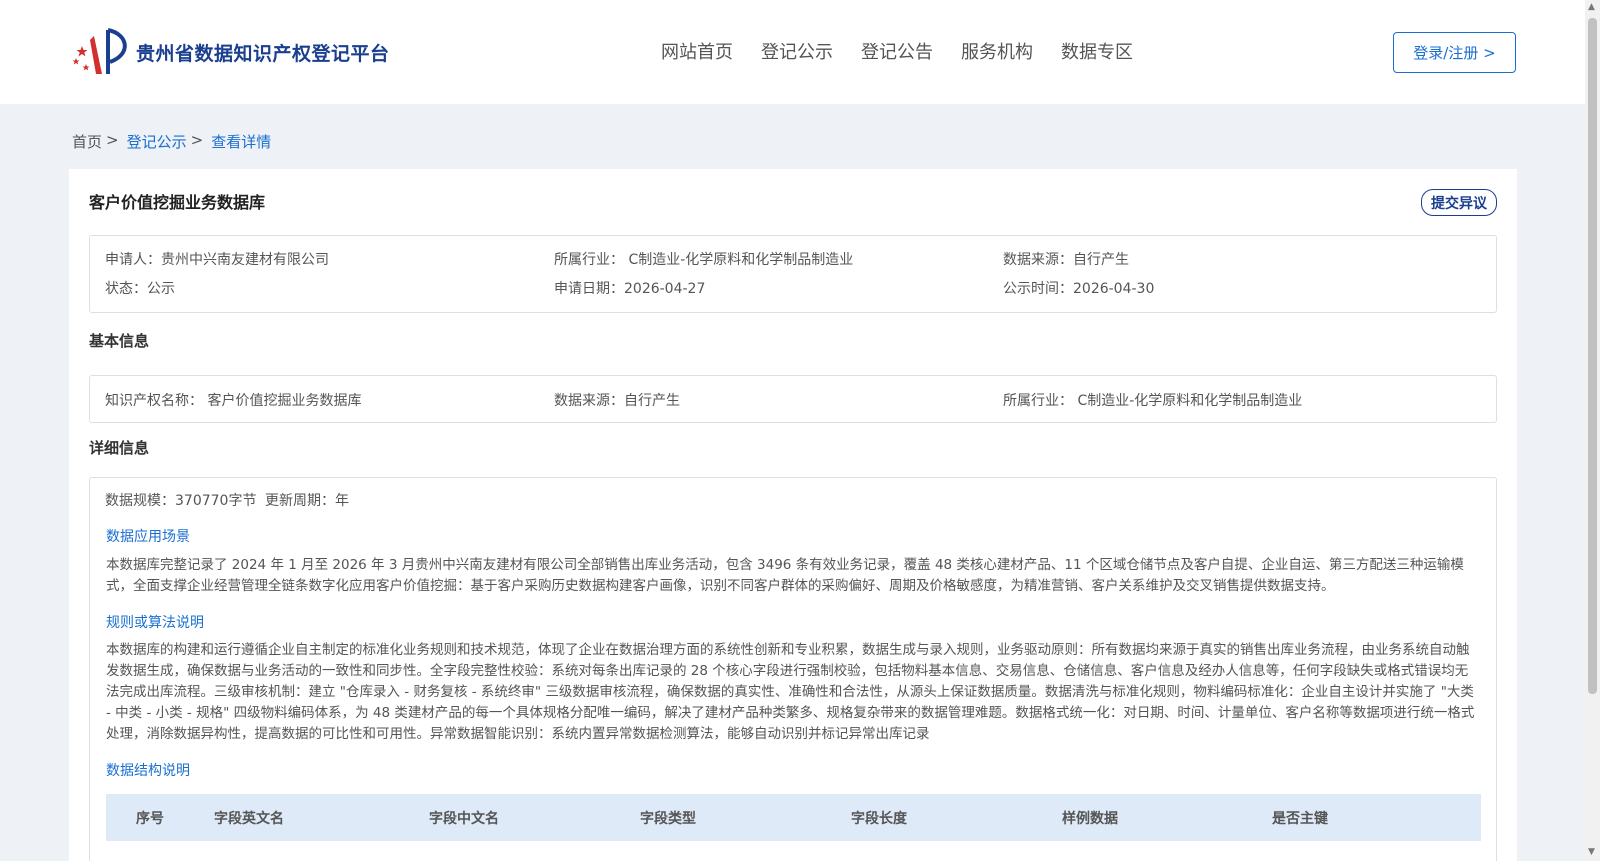 The image size is (1600, 861). I want to click on basic-data-source: 数据来源：自行产生, so click(617, 401).